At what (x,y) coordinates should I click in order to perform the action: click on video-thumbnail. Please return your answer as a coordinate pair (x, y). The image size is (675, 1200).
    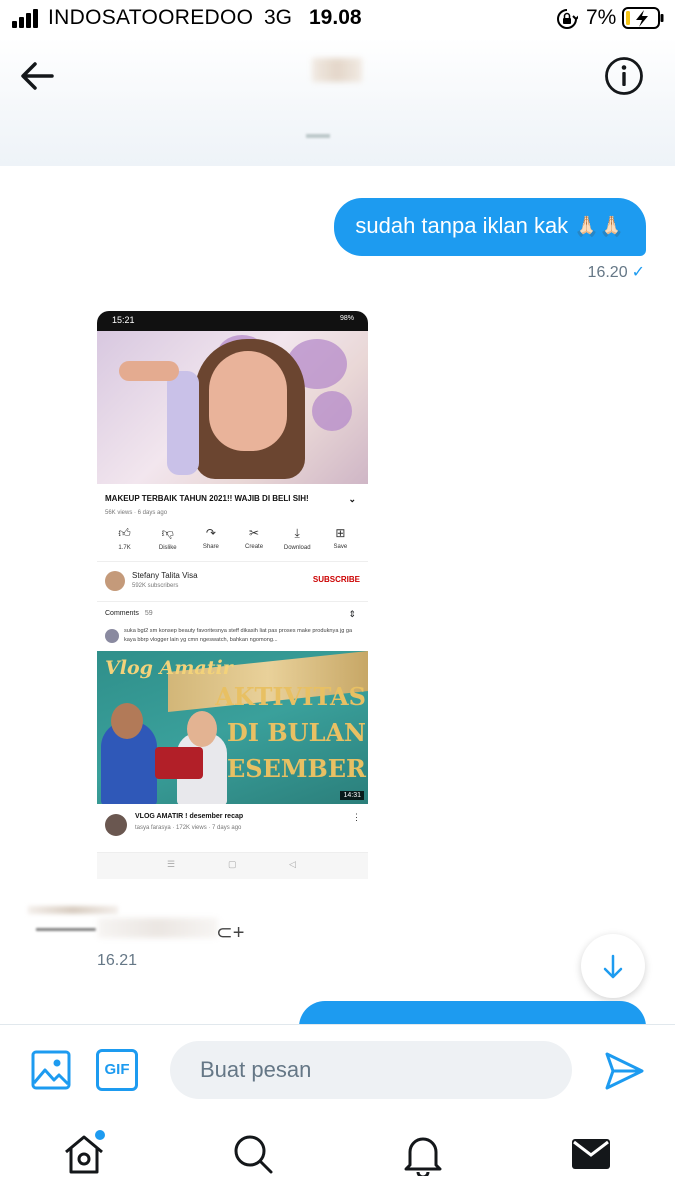
    Looking at the image, I should click on (232, 407).